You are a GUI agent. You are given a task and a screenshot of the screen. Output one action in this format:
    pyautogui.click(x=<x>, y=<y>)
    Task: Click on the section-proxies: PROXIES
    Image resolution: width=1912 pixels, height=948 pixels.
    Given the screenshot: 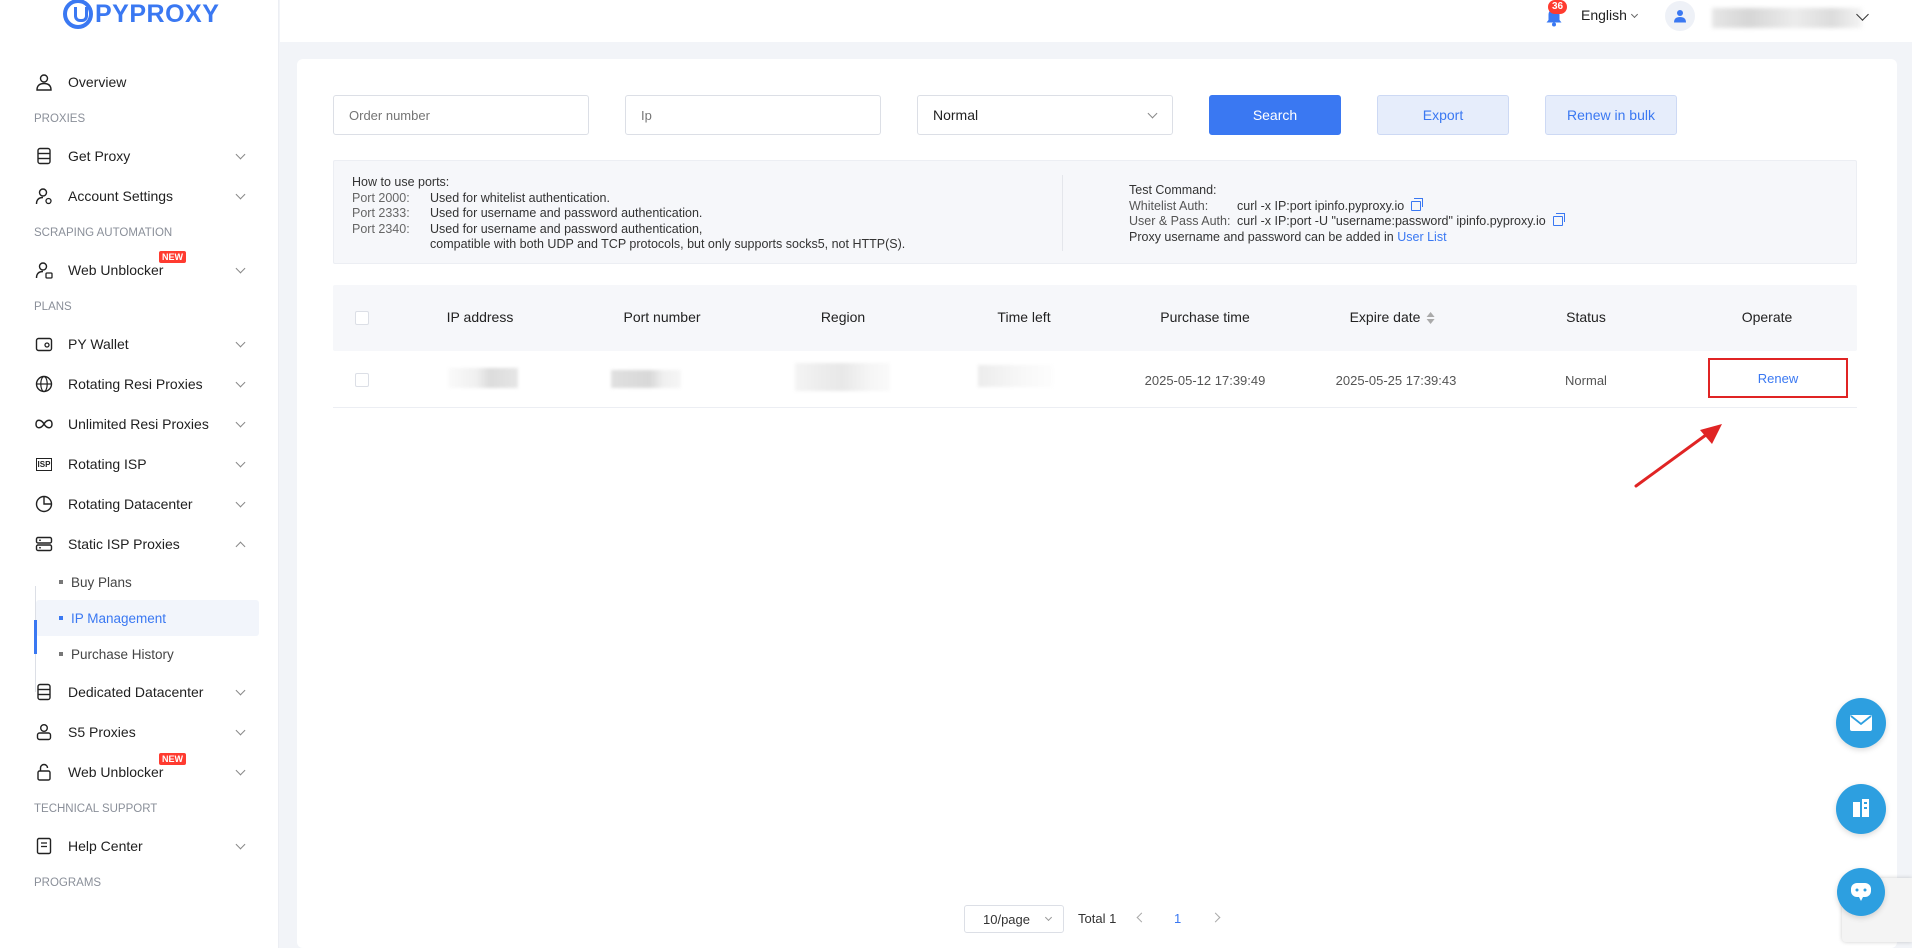 What is the action you would take?
    pyautogui.click(x=60, y=119)
    